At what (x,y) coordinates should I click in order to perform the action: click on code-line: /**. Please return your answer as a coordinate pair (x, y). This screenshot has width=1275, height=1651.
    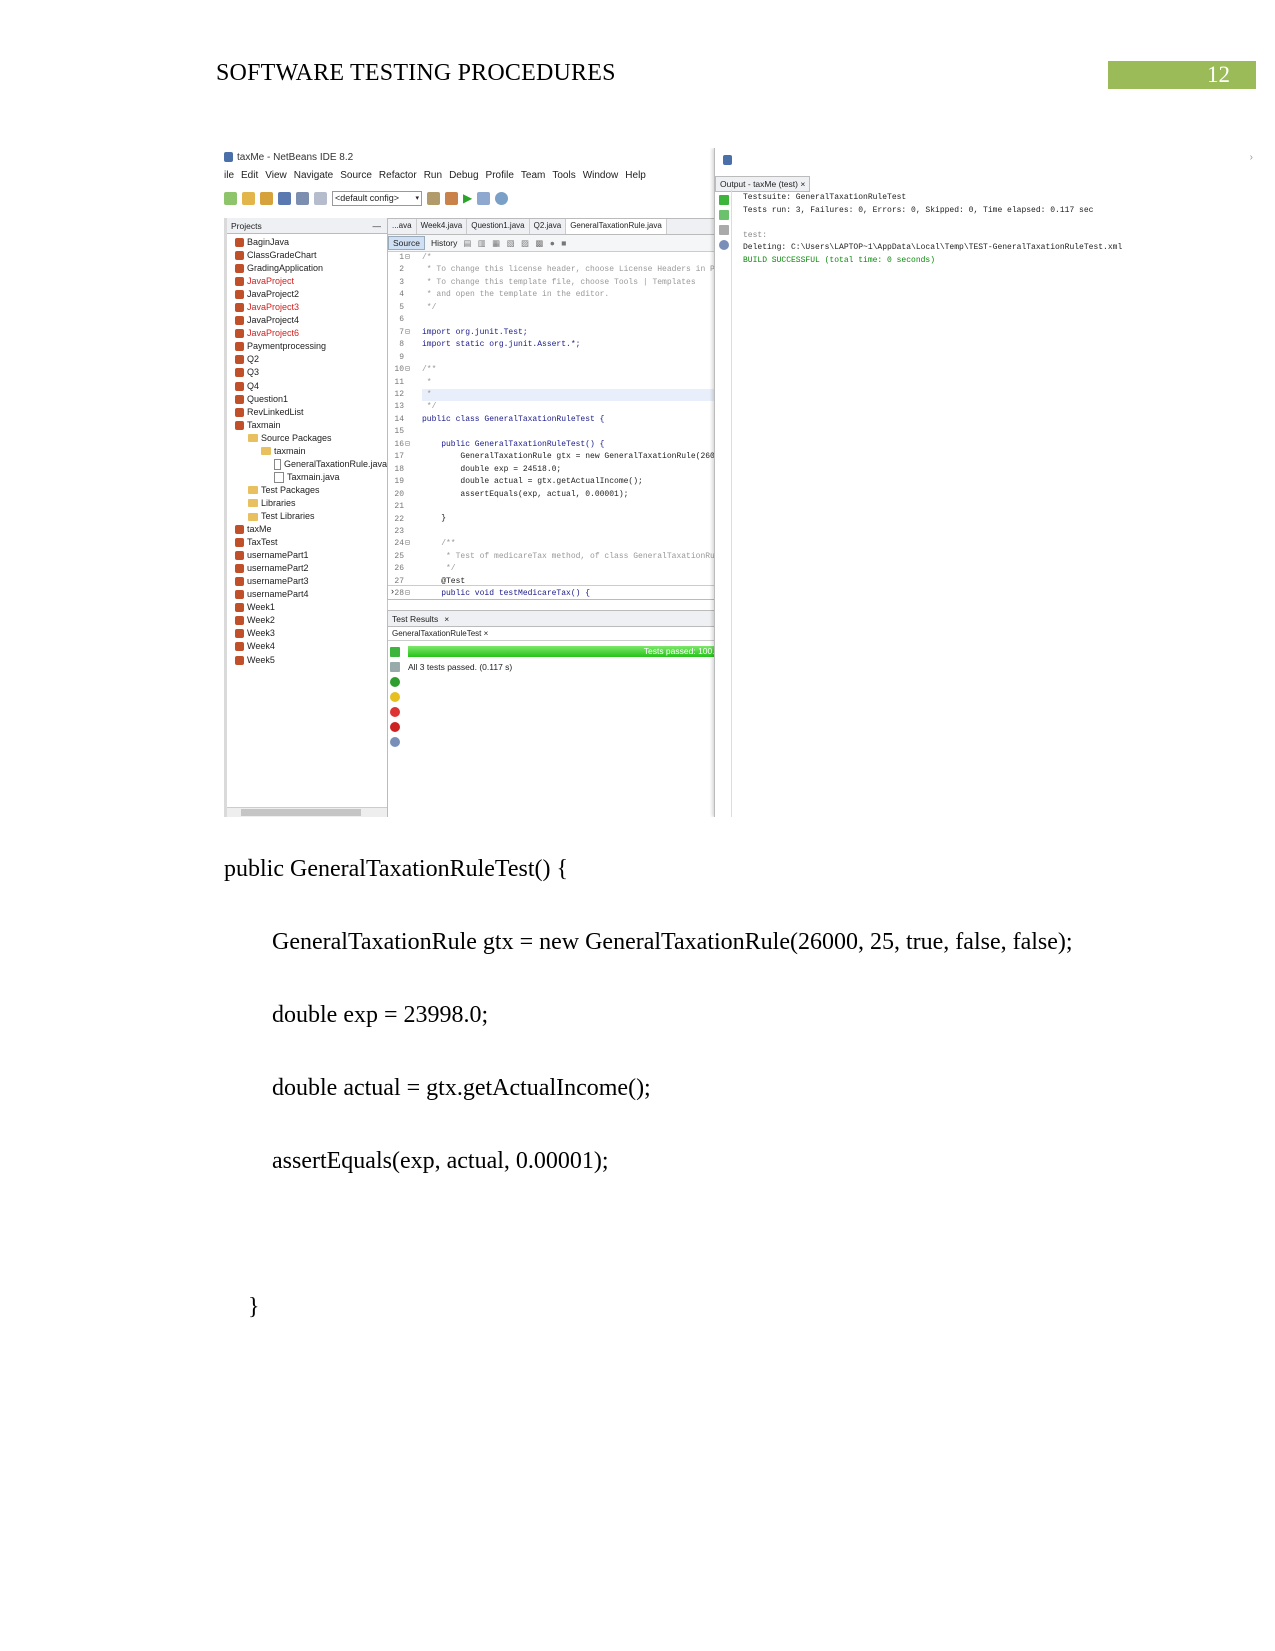
    Looking at the image, I should click on (439, 544).